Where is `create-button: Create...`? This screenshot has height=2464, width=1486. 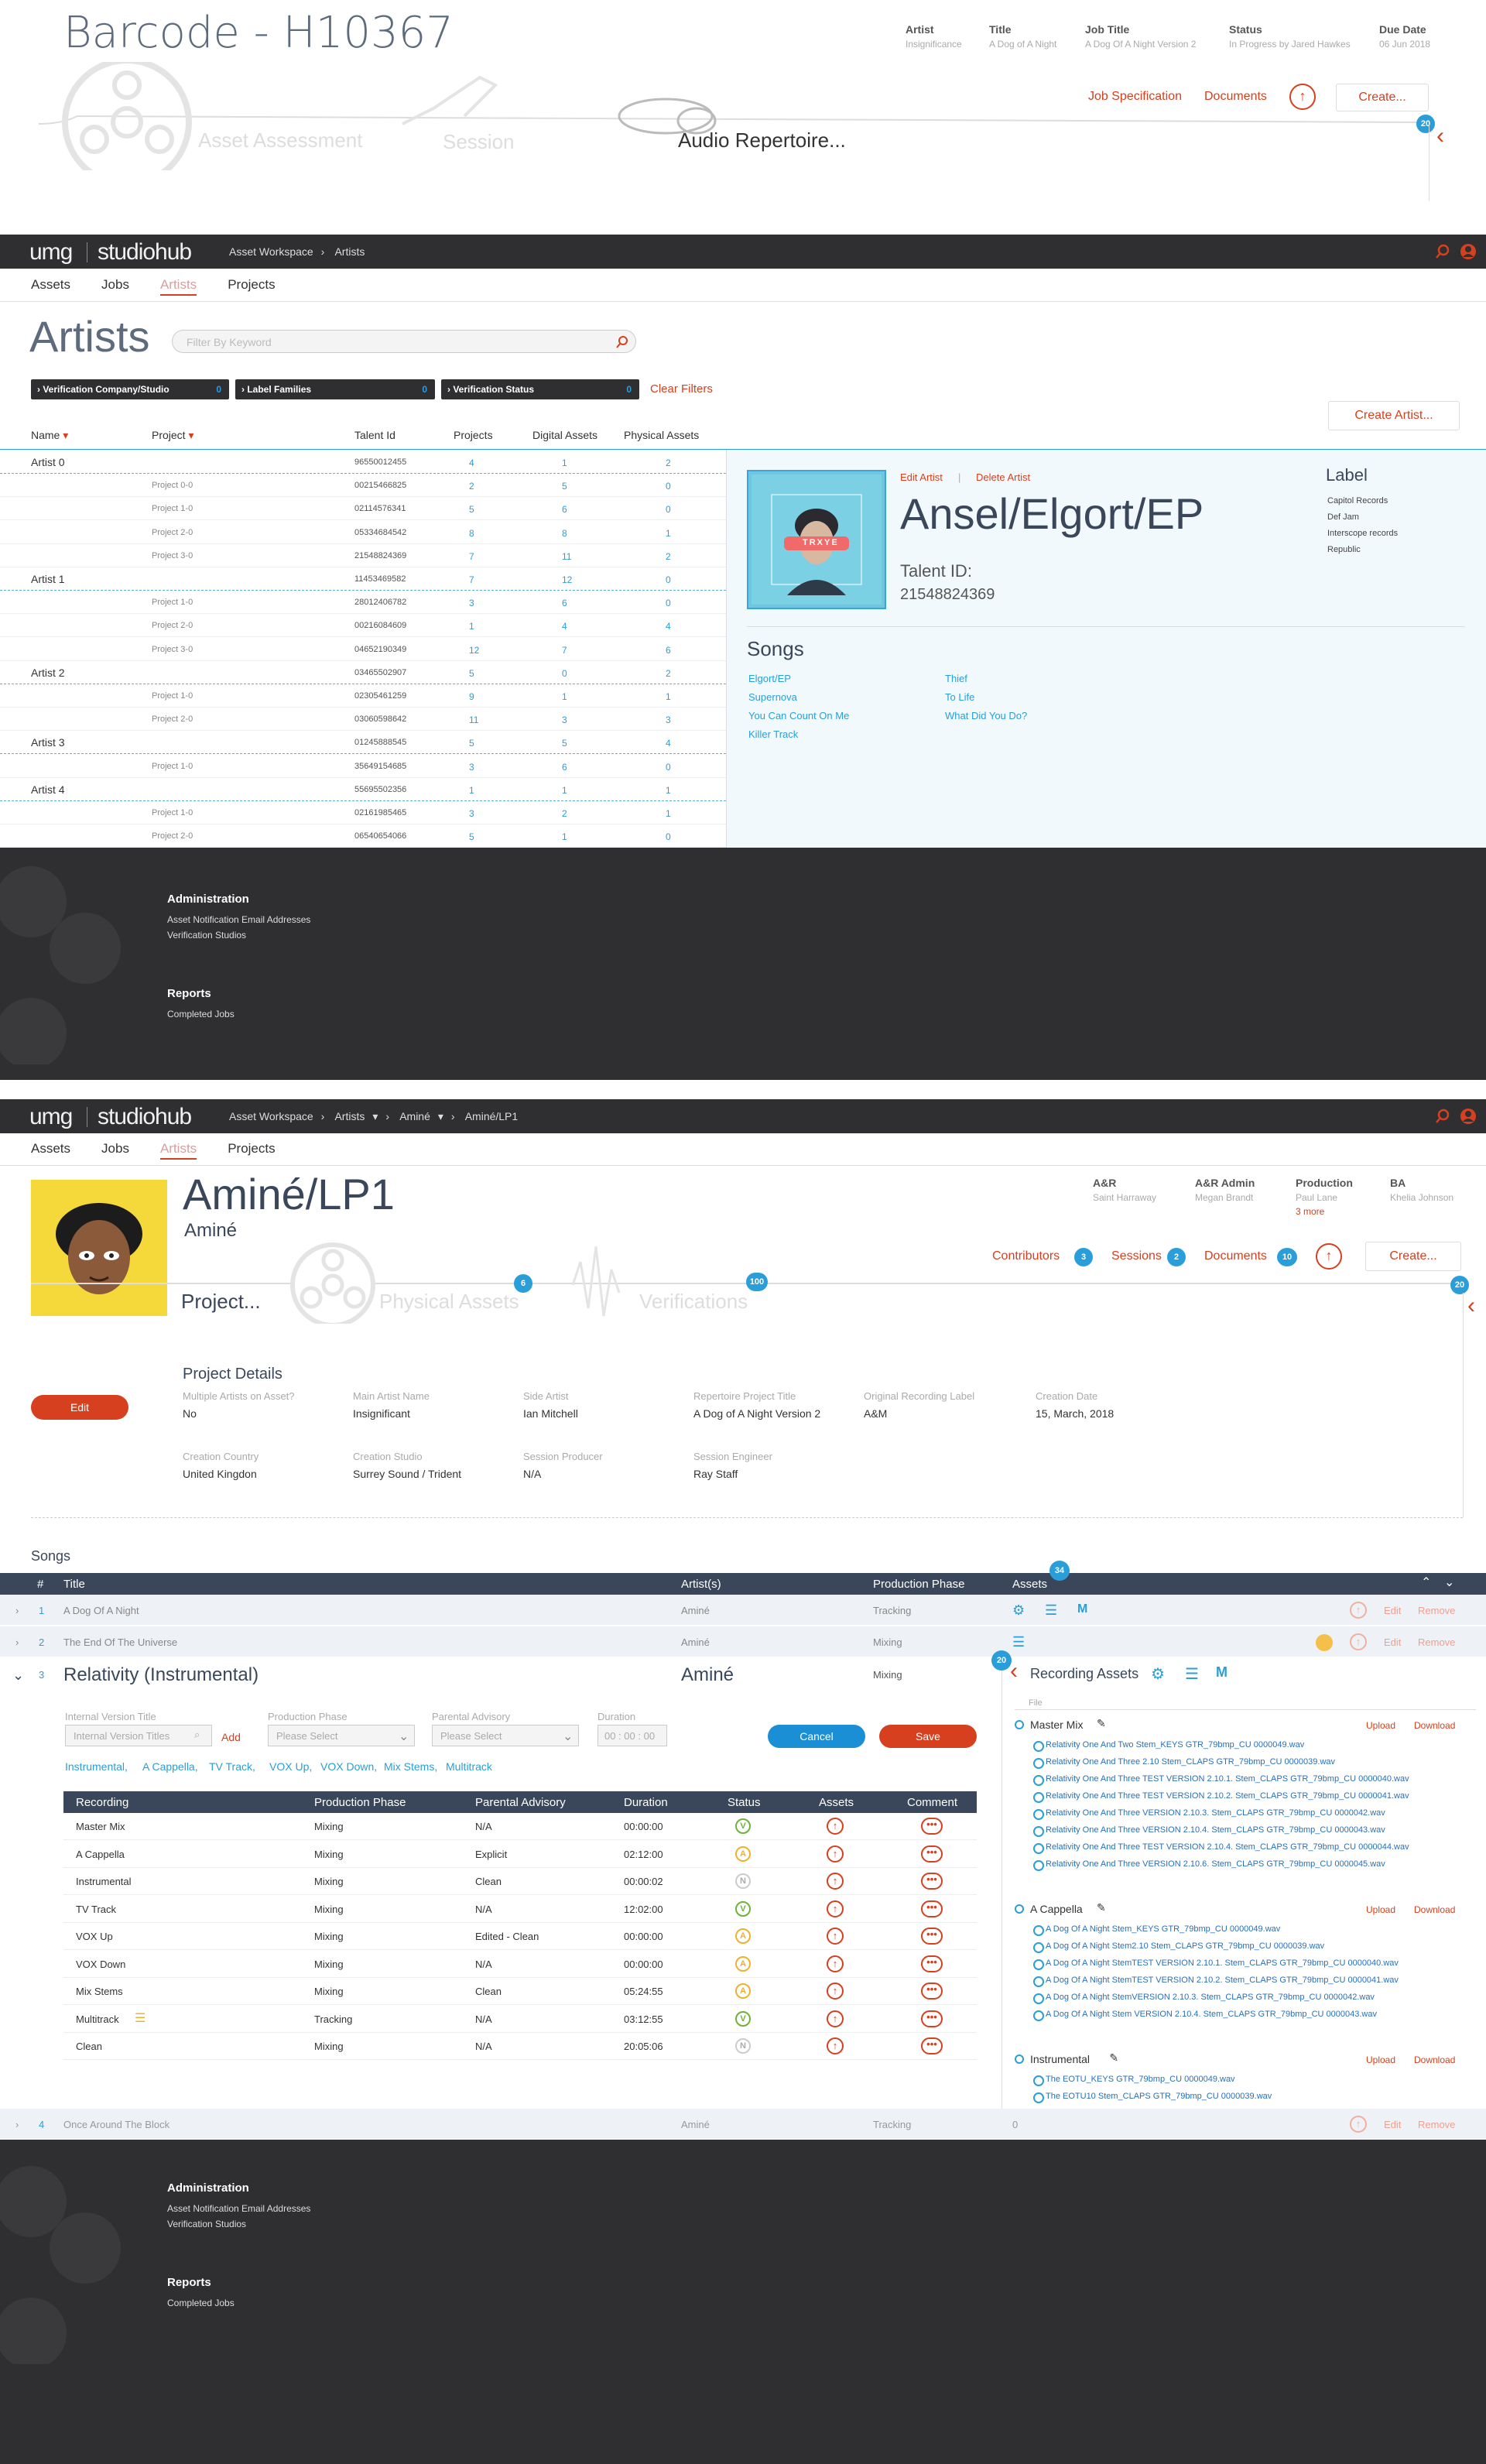 create-button: Create... is located at coordinates (1382, 97).